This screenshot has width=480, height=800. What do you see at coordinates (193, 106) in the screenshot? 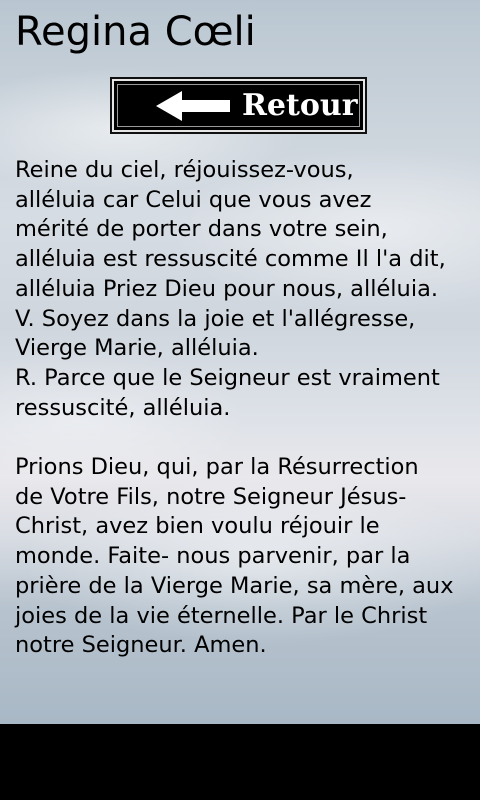
I see `arrow-left-icon` at bounding box center [193, 106].